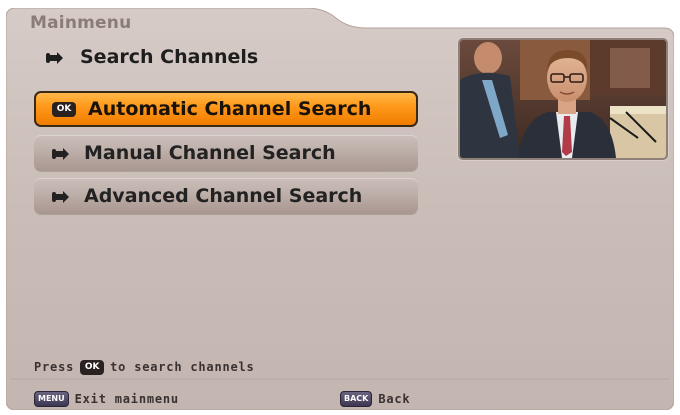 This screenshot has width=680, height=415. What do you see at coordinates (169, 57) in the screenshot?
I see `submenu-title-label: Search Channels` at bounding box center [169, 57].